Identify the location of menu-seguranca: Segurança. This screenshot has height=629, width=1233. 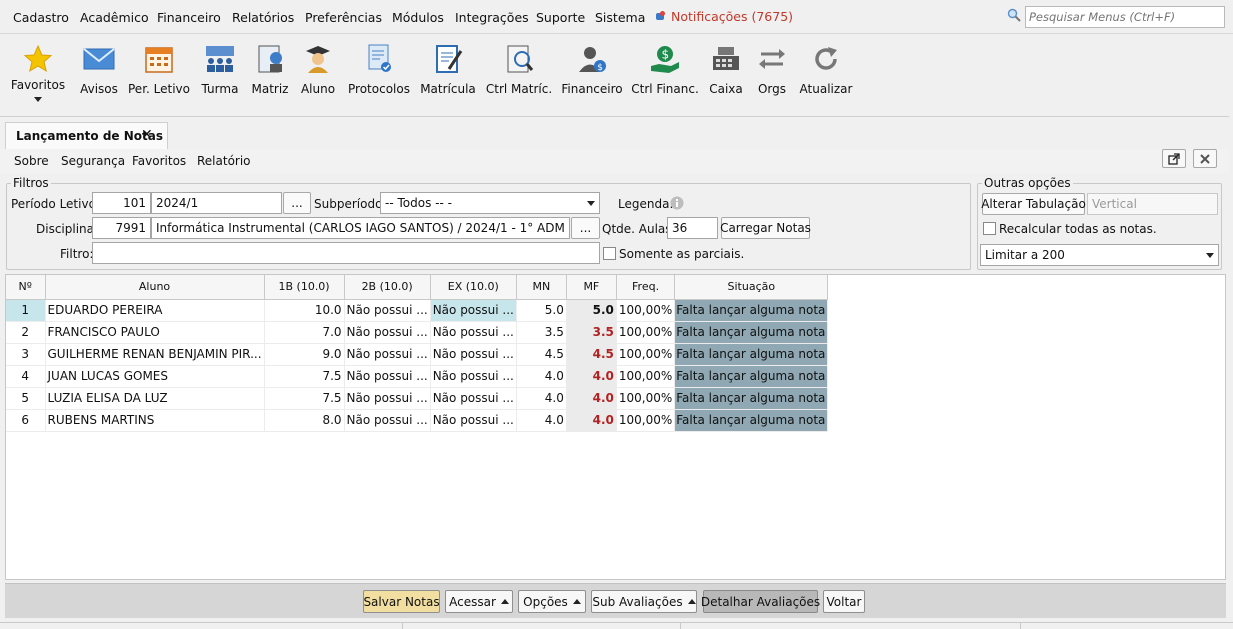
(93, 161).